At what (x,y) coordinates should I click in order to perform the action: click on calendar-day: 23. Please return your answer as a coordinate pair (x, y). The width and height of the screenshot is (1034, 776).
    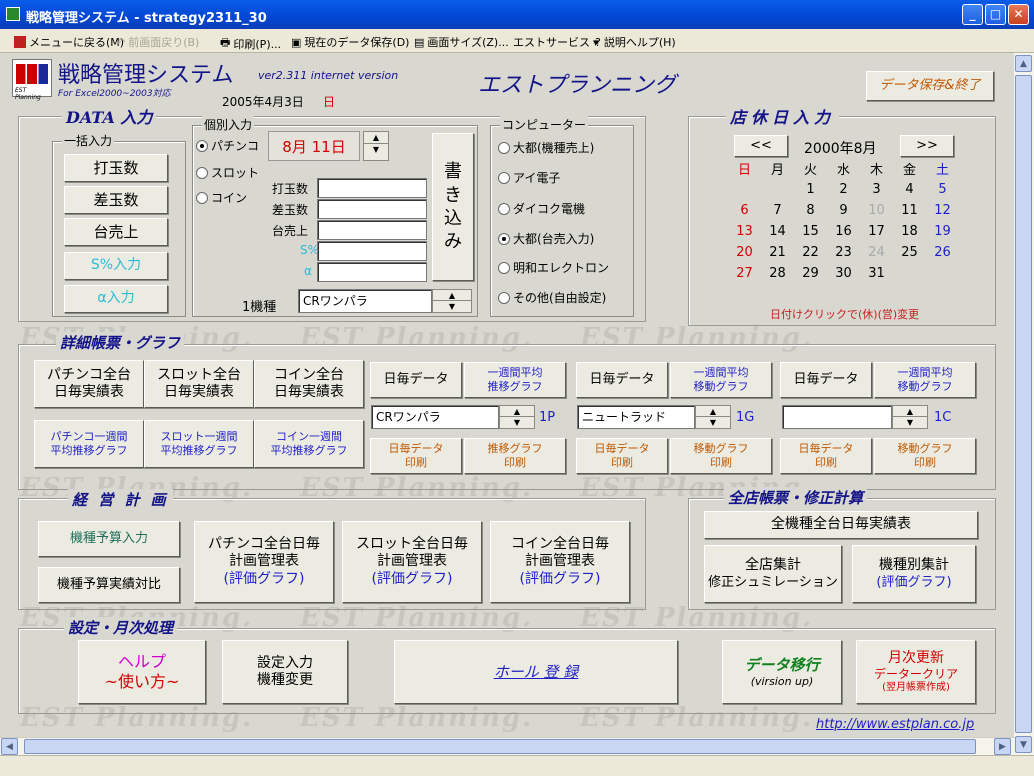
    Looking at the image, I should click on (843, 252).